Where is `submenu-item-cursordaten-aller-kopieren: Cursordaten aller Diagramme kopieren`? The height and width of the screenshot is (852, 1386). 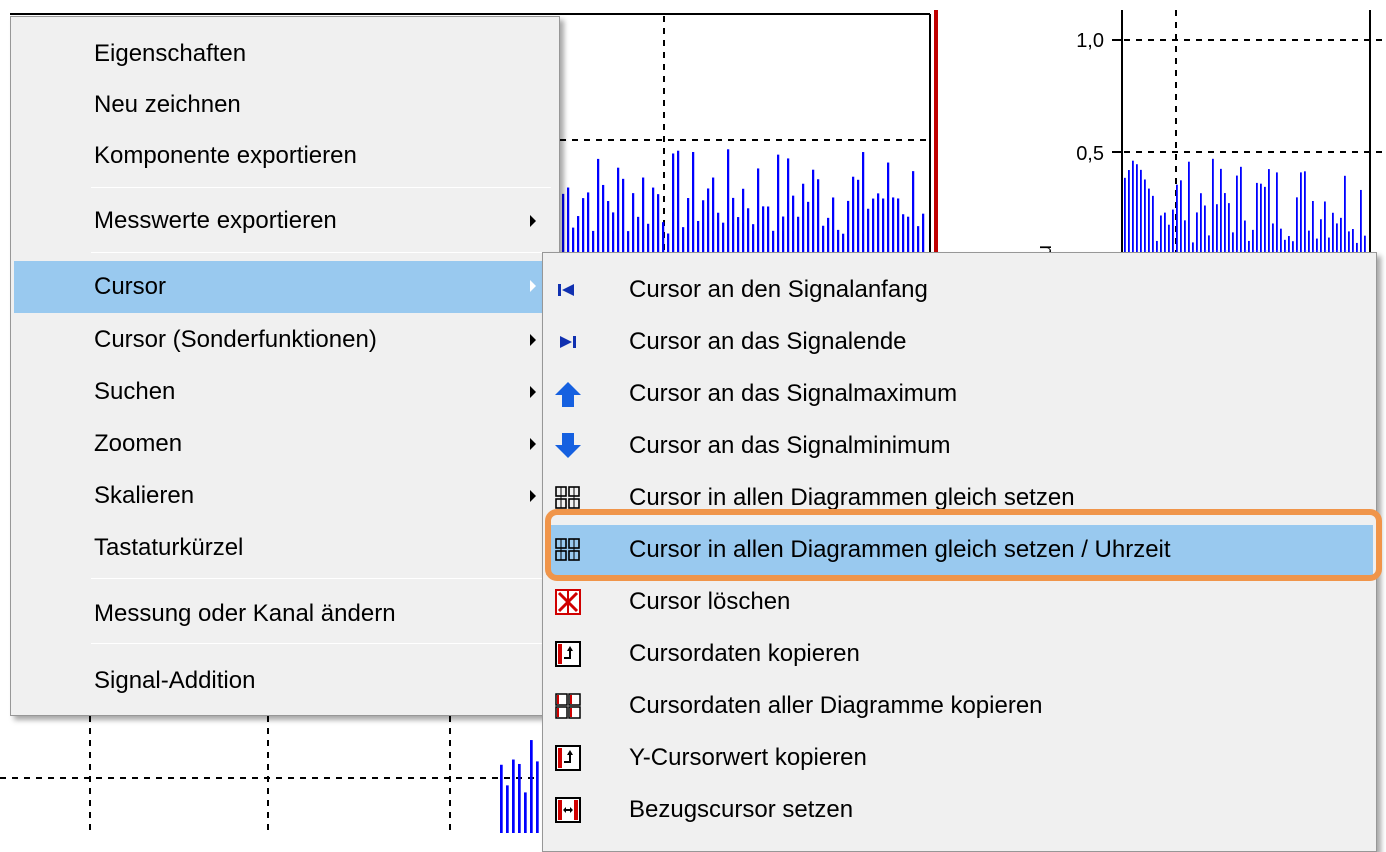
submenu-item-cursordaten-aller-kopieren: Cursordaten aller Diagramme kopieren is located at coordinates (959, 706).